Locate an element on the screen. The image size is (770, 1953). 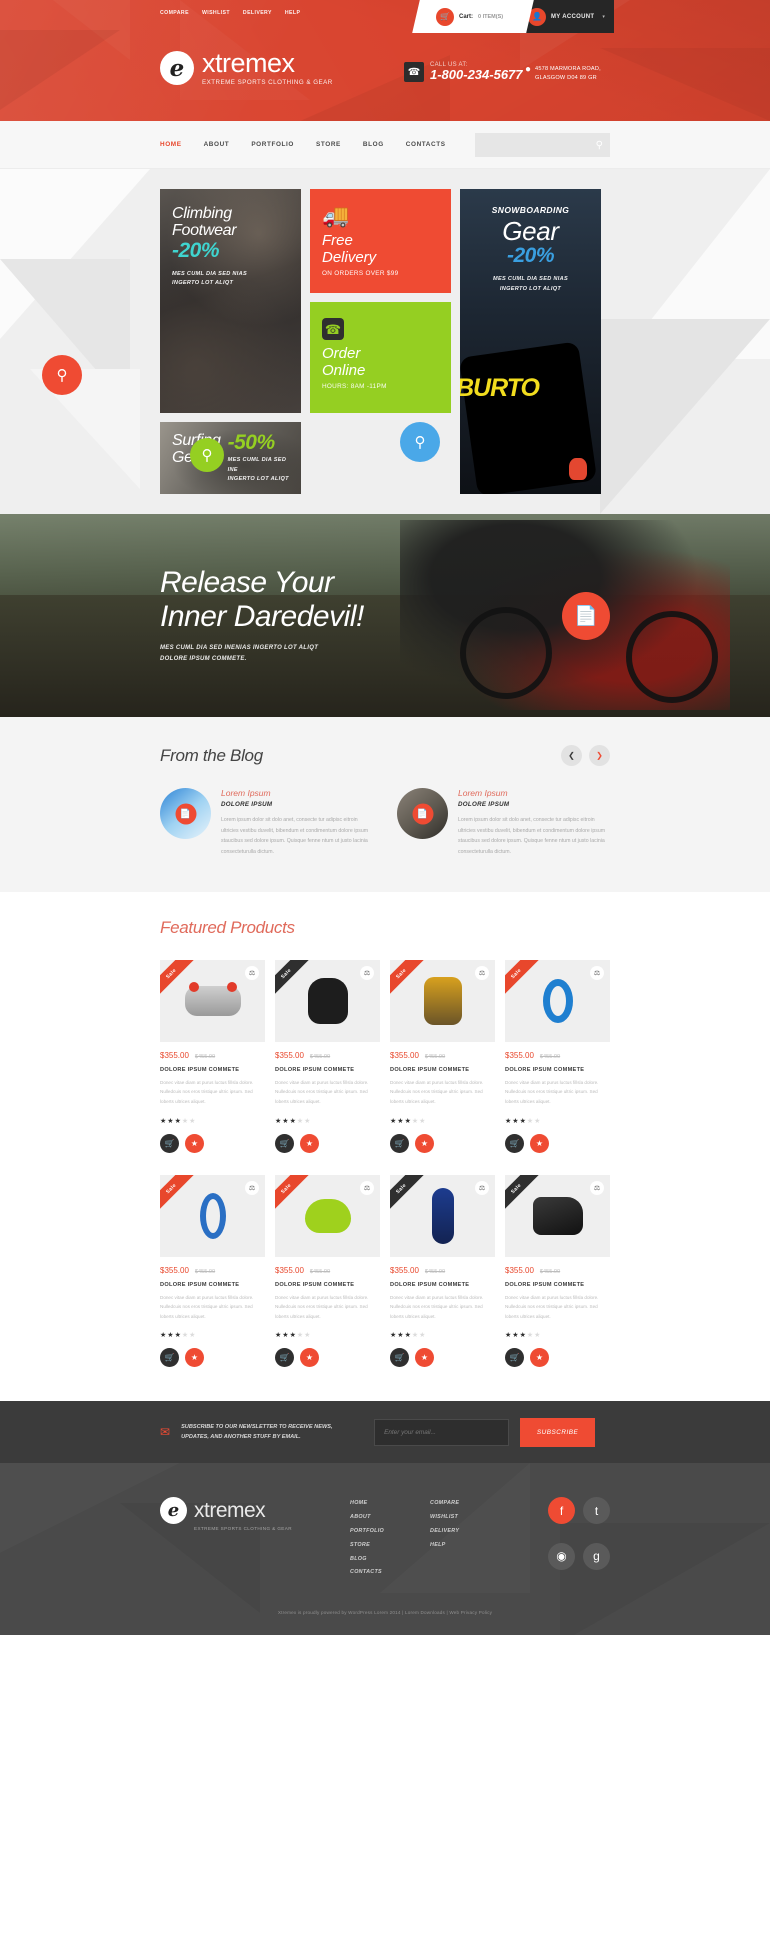
blog-next-button: ❯ is located at coordinates (599, 755).